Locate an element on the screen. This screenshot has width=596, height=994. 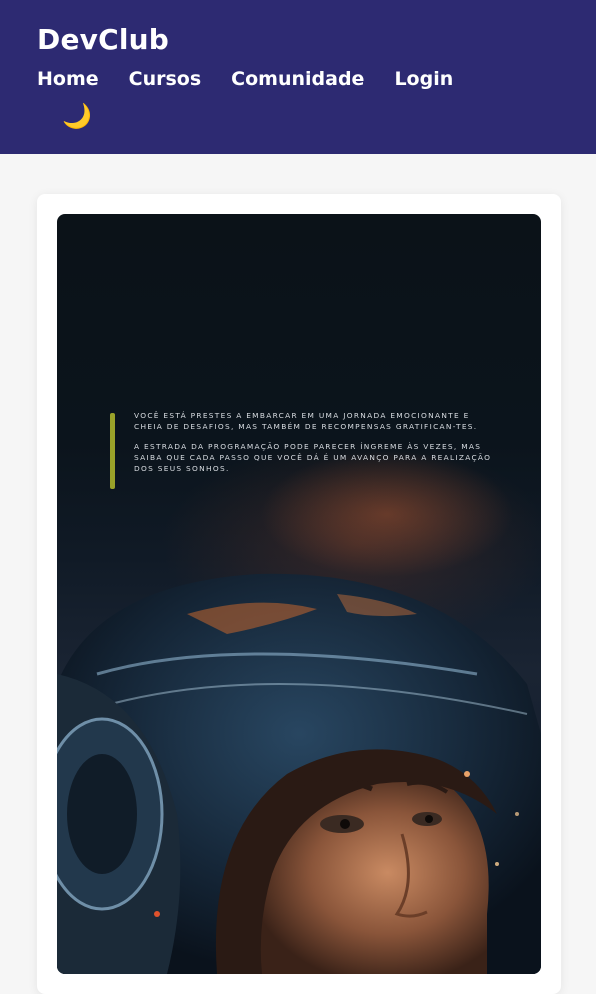
nav-login-link: Login is located at coordinates (423, 79).